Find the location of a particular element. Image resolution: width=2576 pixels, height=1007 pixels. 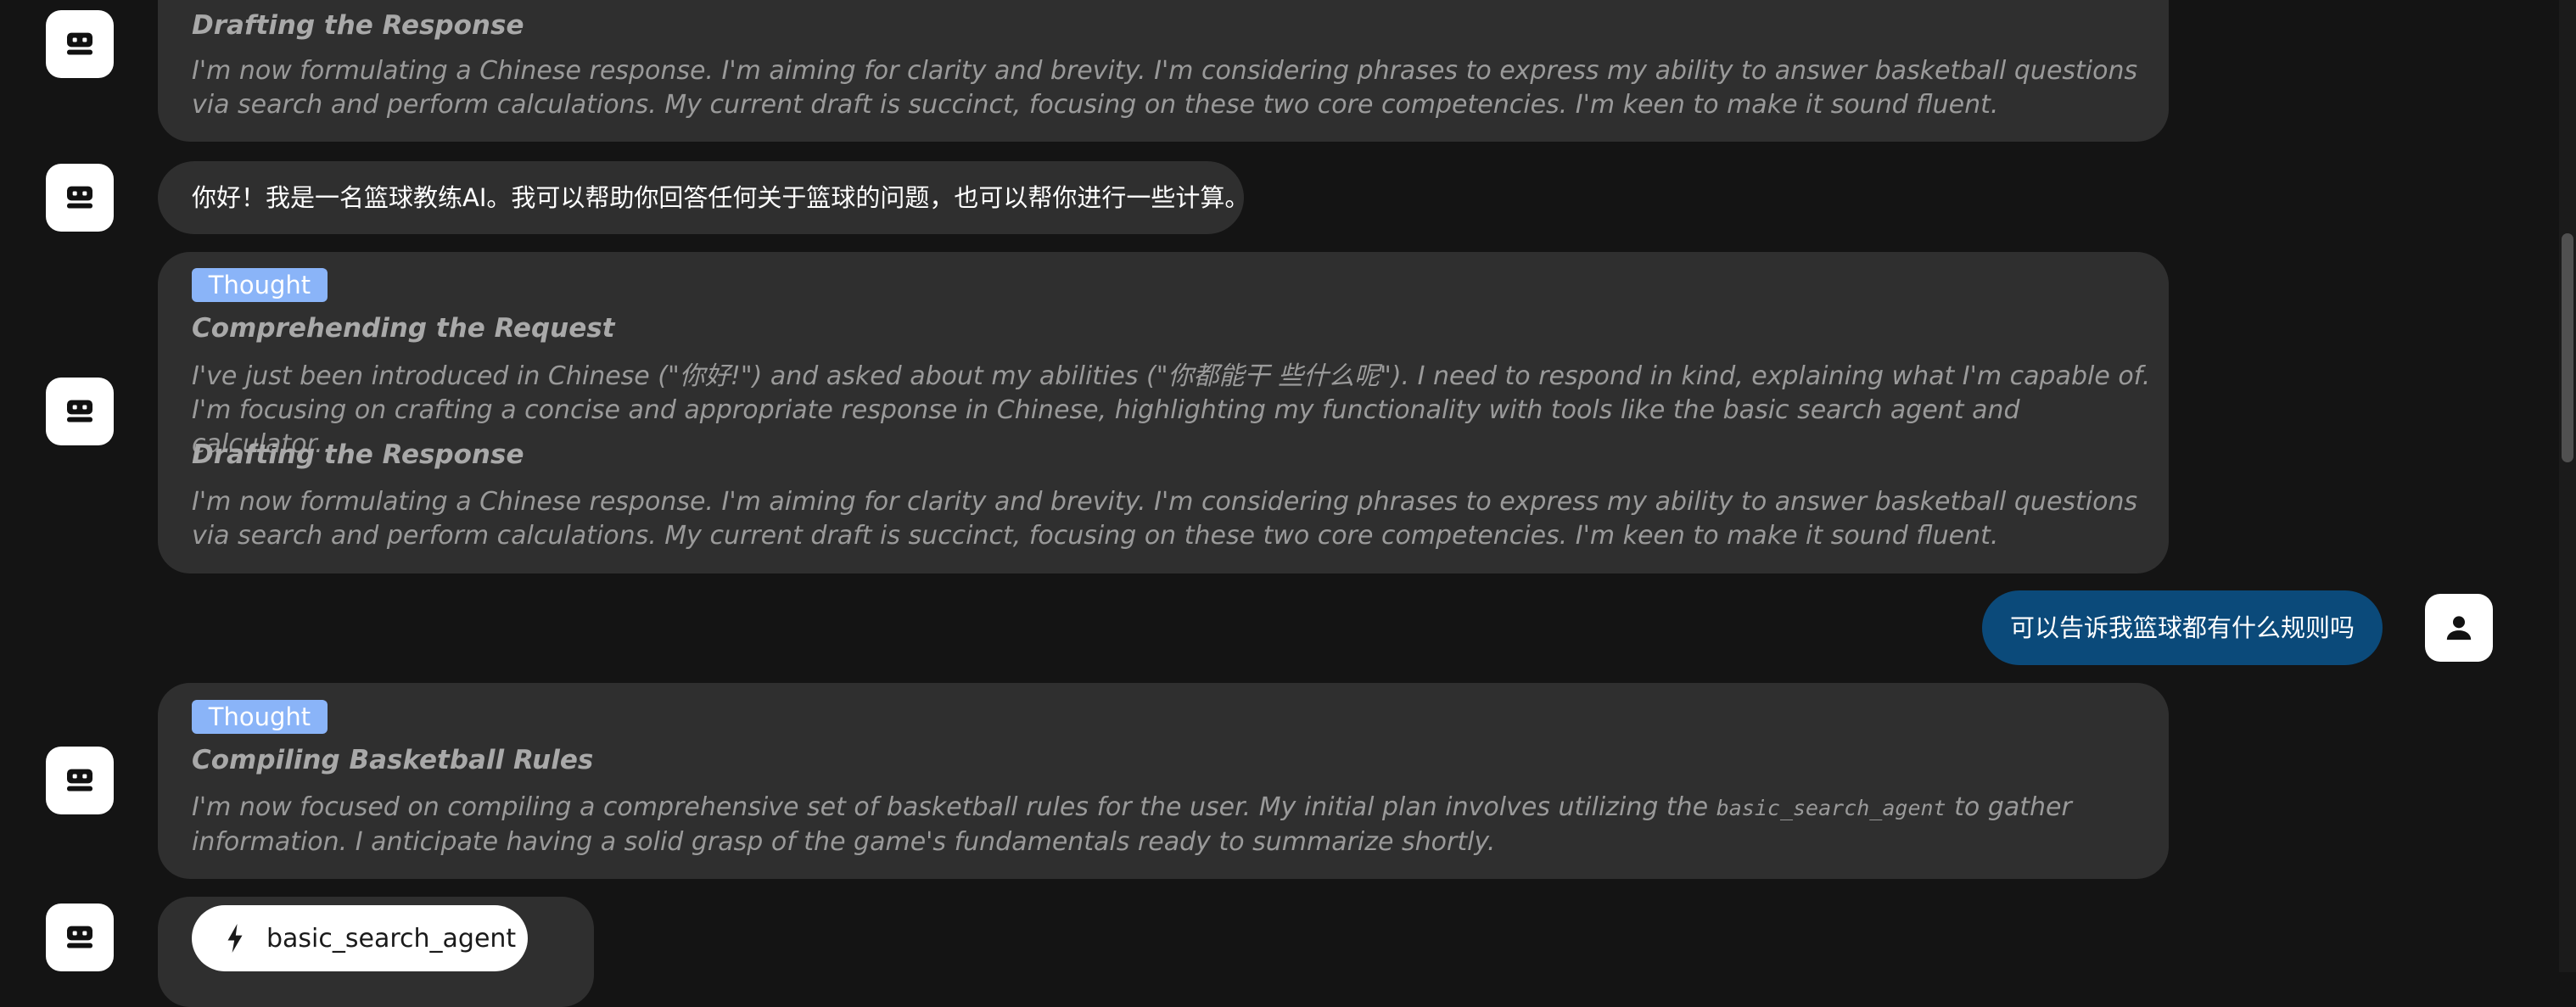

user-message-text: 可以告诉我篮球都有什么规则吗 is located at coordinates (2182, 627).